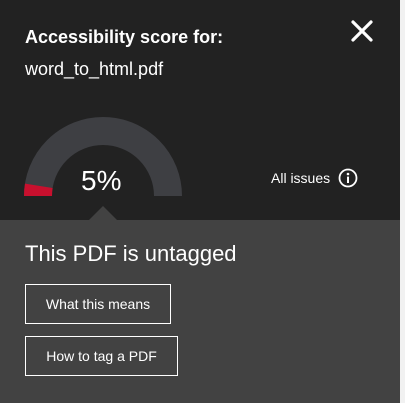  I want to click on all-issues-link: All issues, so click(314, 178).